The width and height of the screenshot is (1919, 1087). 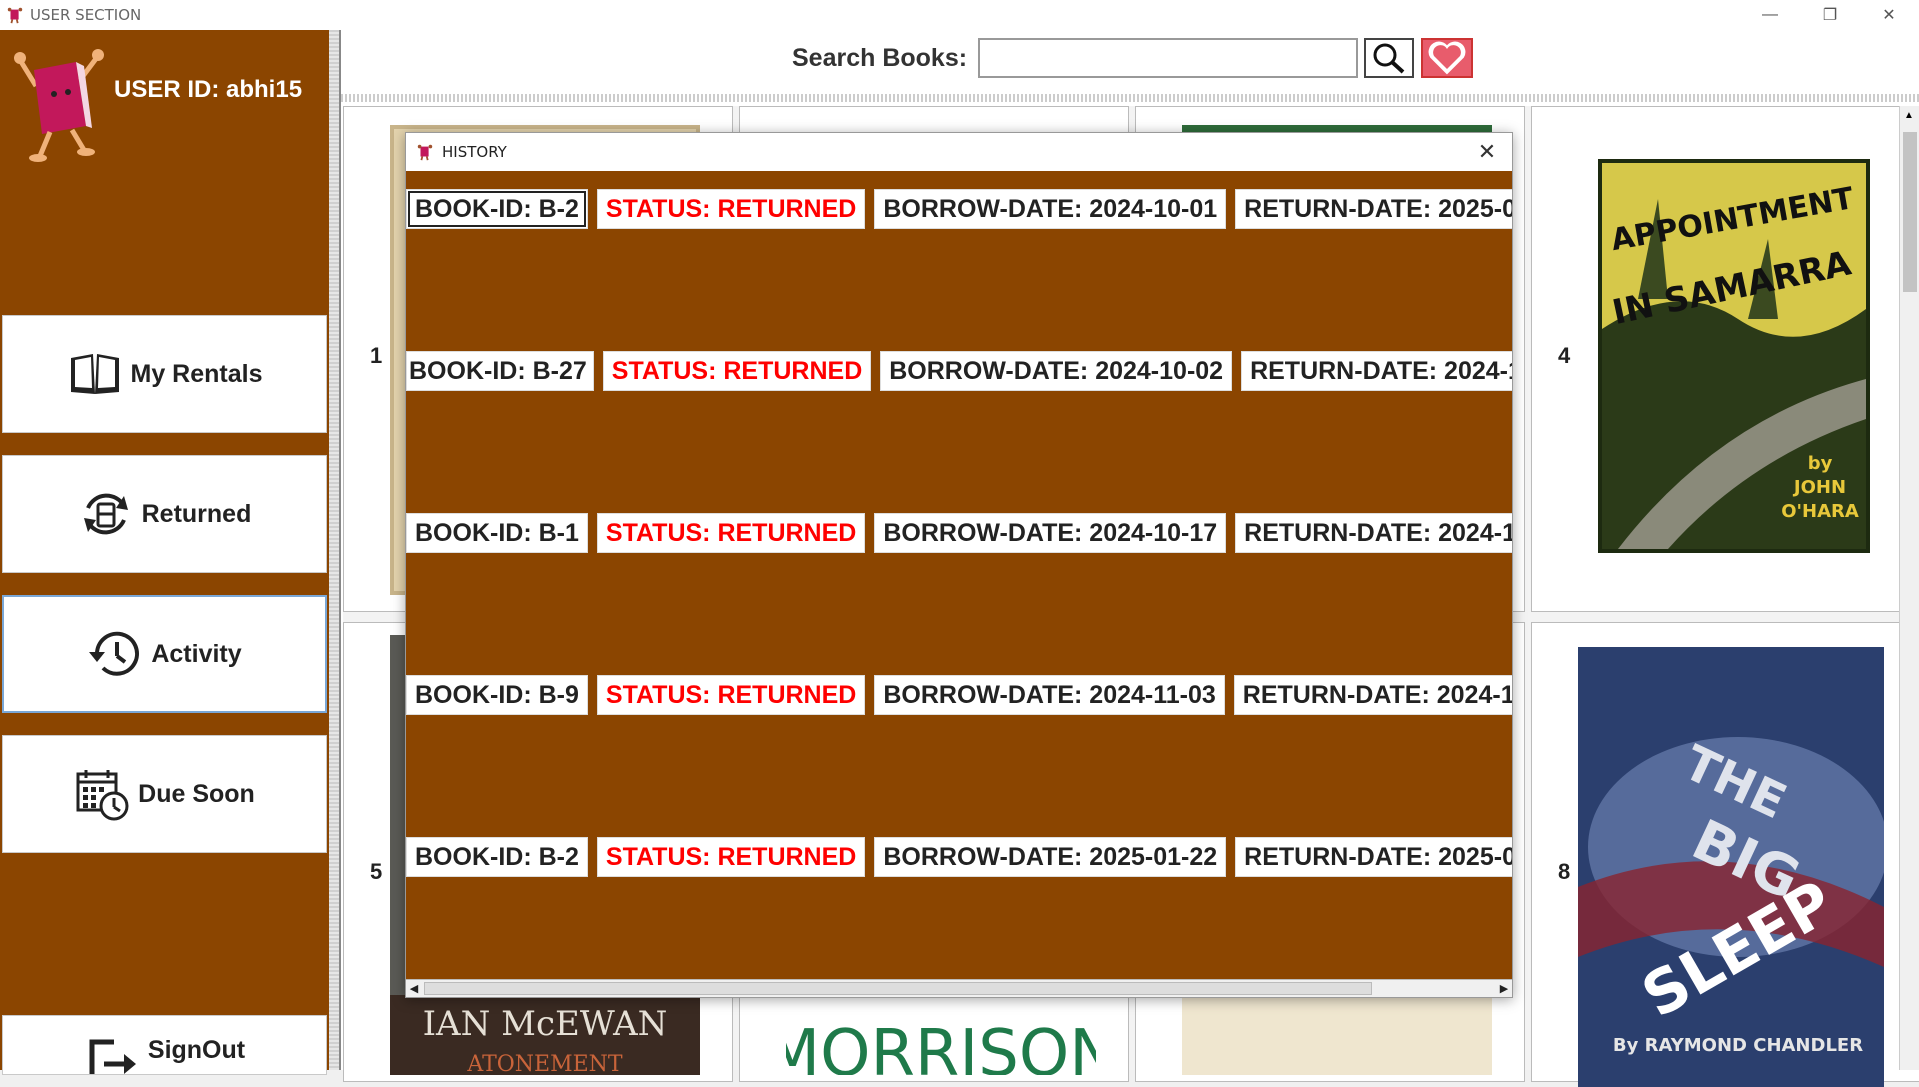 I want to click on scroll-right-arrow-icon: ▶, so click(x=1504, y=988).